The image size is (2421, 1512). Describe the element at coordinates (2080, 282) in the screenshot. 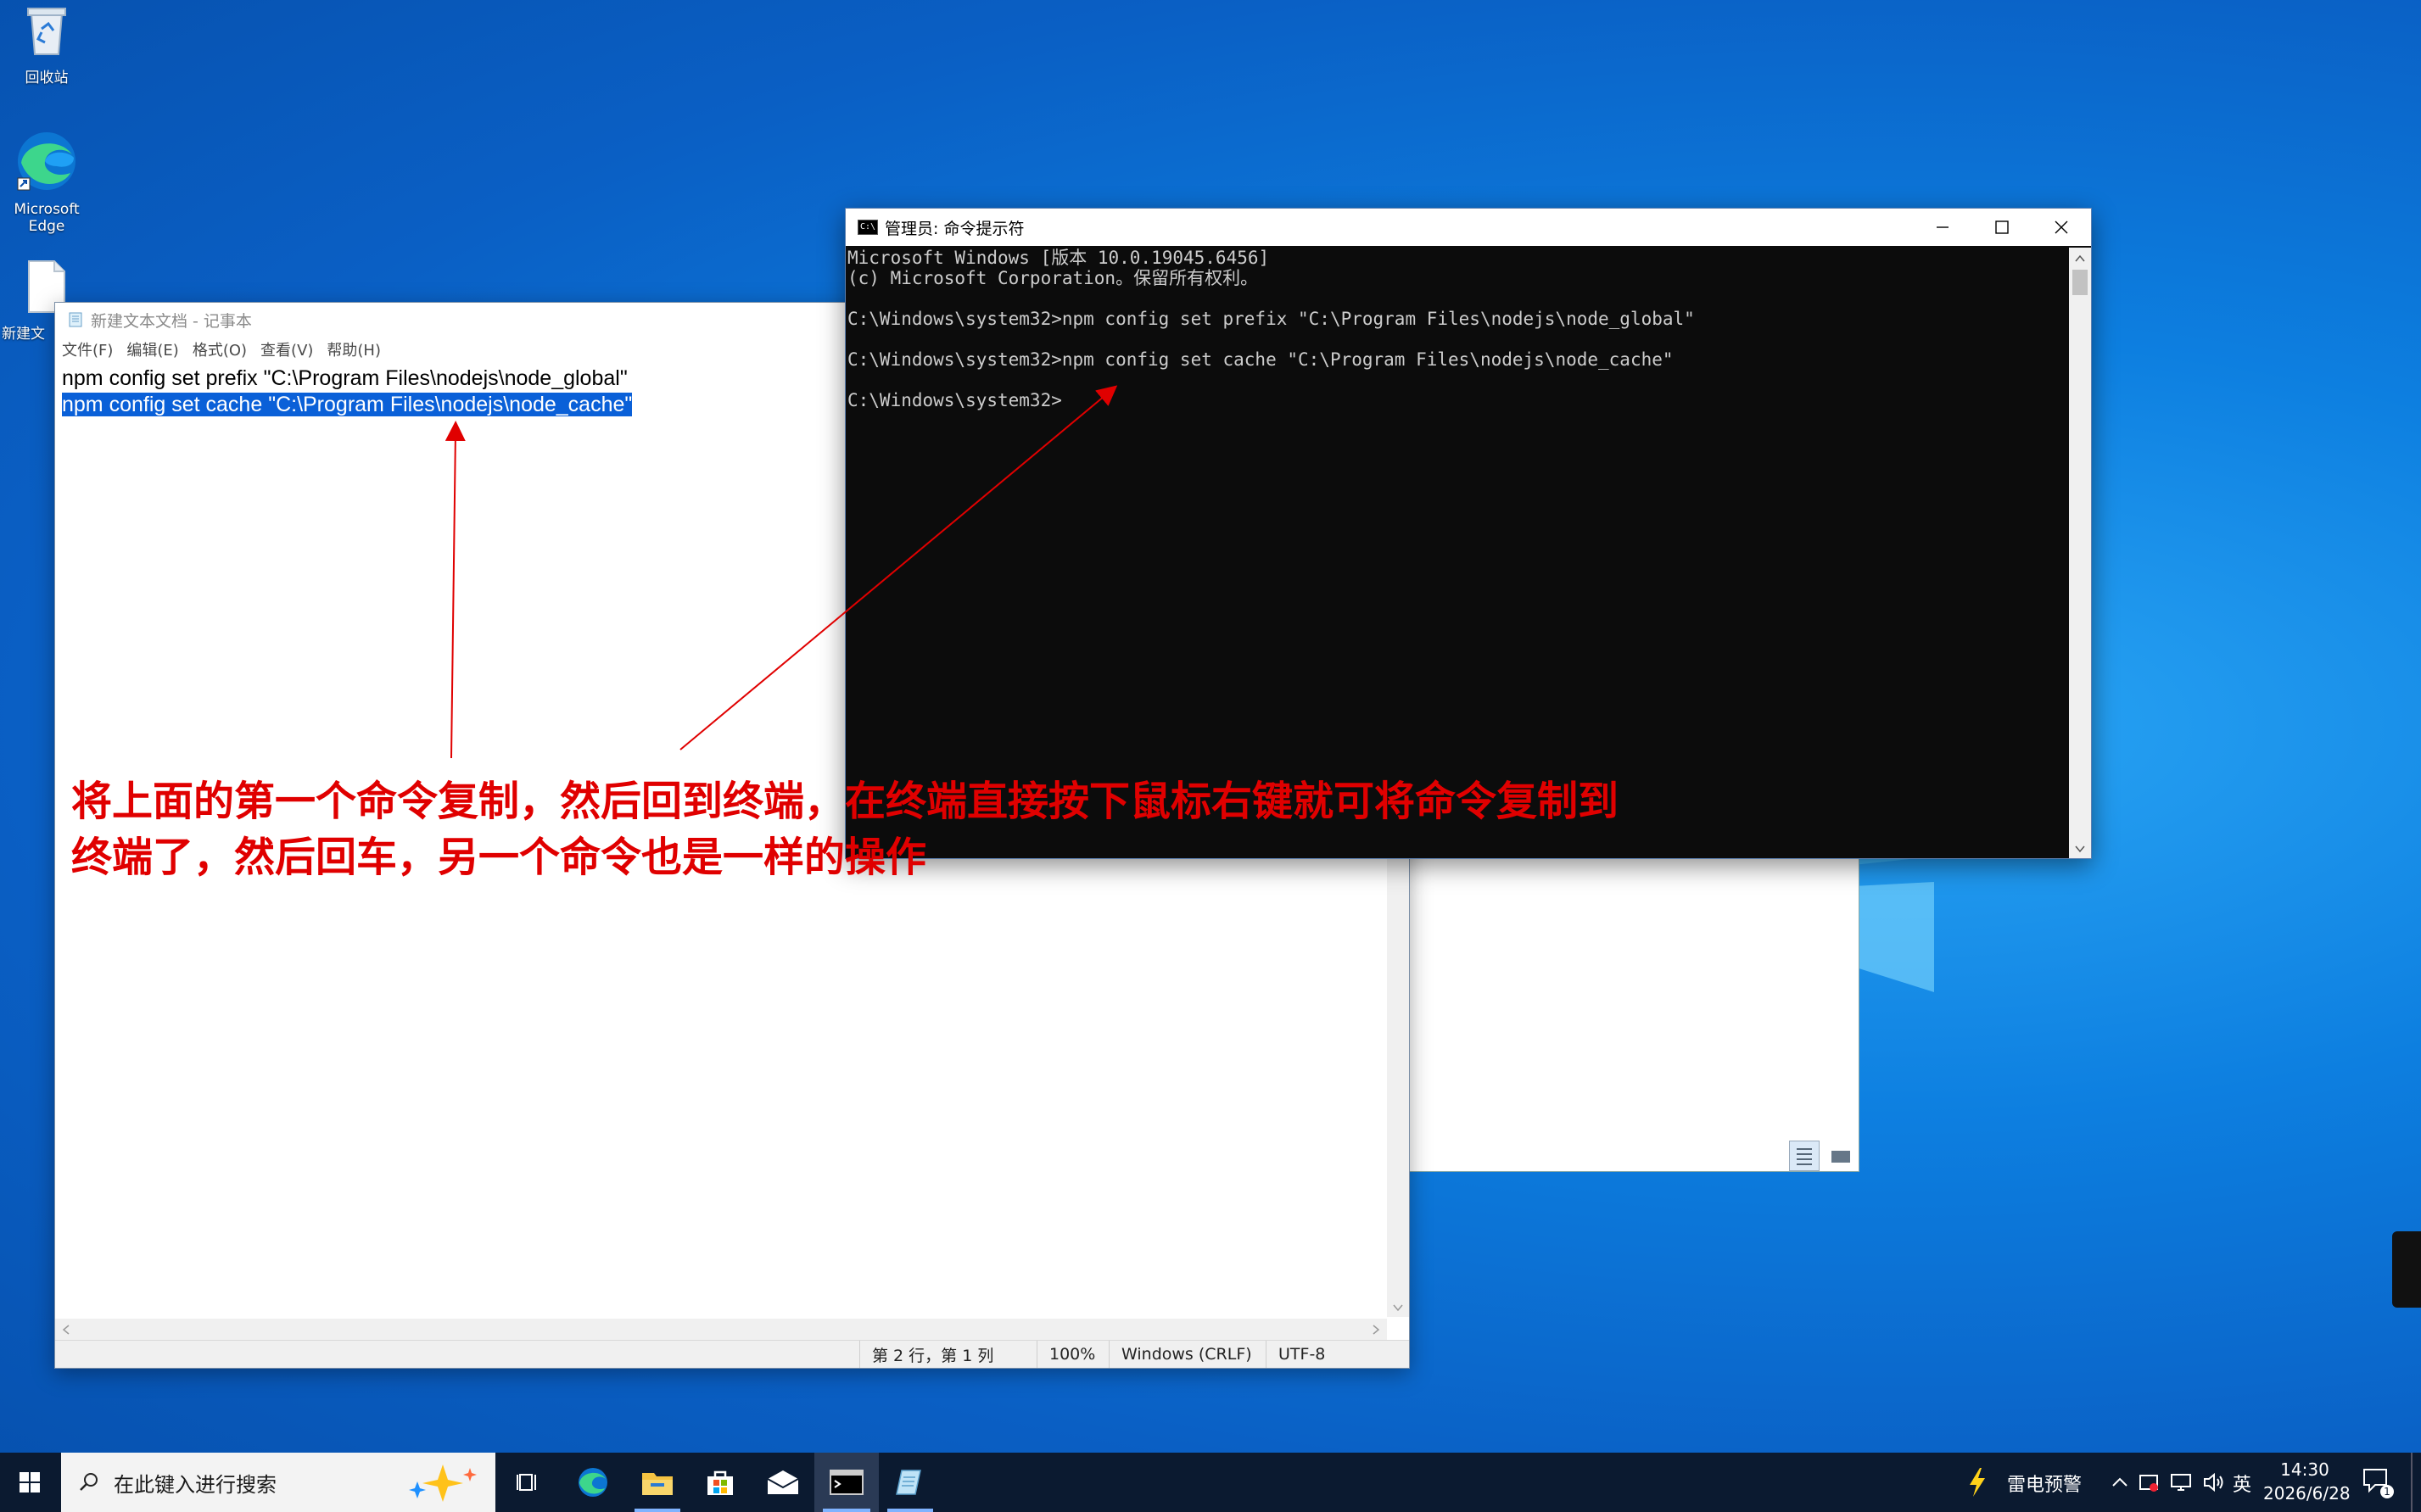

I see `scroll-thumb` at that location.